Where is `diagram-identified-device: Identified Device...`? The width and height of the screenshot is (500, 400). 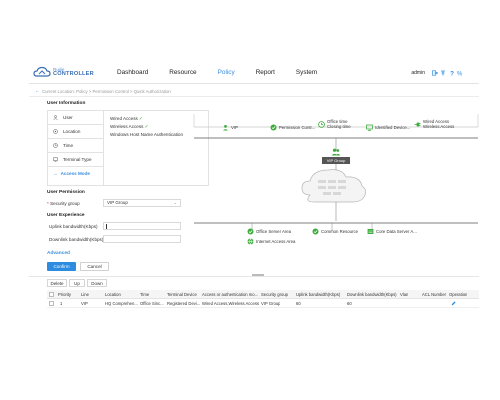 diagram-identified-device: Identified Device... is located at coordinates (388, 127).